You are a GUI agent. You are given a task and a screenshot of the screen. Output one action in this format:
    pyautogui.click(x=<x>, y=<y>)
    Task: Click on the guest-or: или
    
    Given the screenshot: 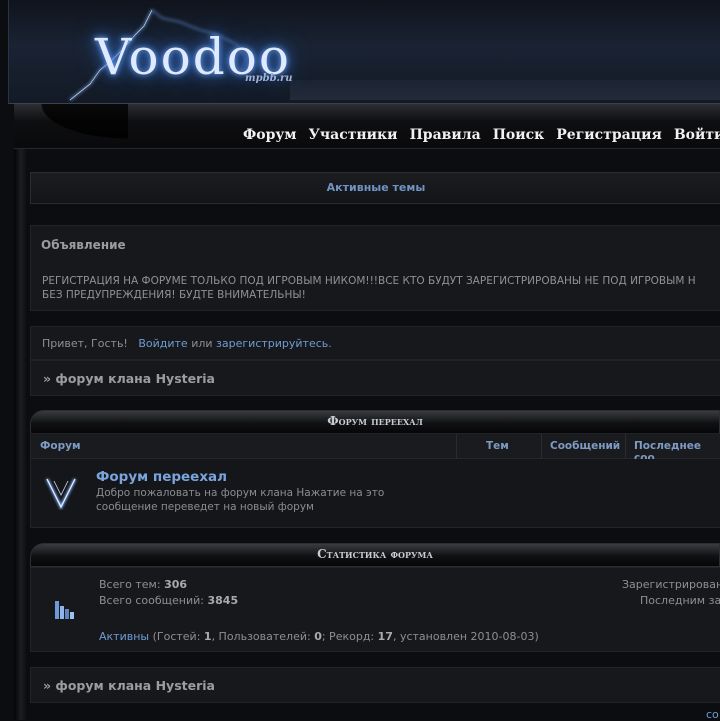 What is the action you would take?
    pyautogui.click(x=202, y=343)
    